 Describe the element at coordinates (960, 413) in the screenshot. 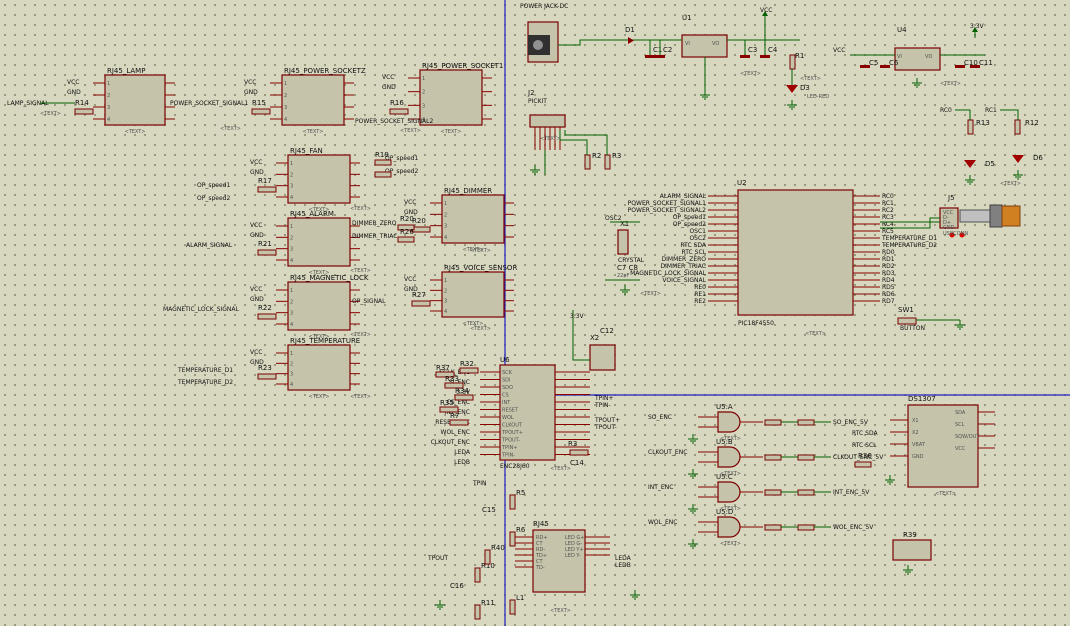

I see `rtc-pin-name: SDA` at that location.